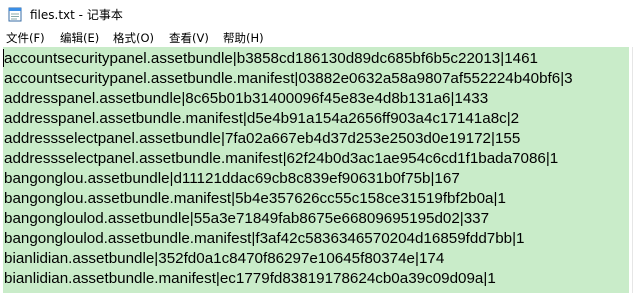 The width and height of the screenshot is (643, 293). I want to click on menu-file: 文件(F), so click(25, 38).